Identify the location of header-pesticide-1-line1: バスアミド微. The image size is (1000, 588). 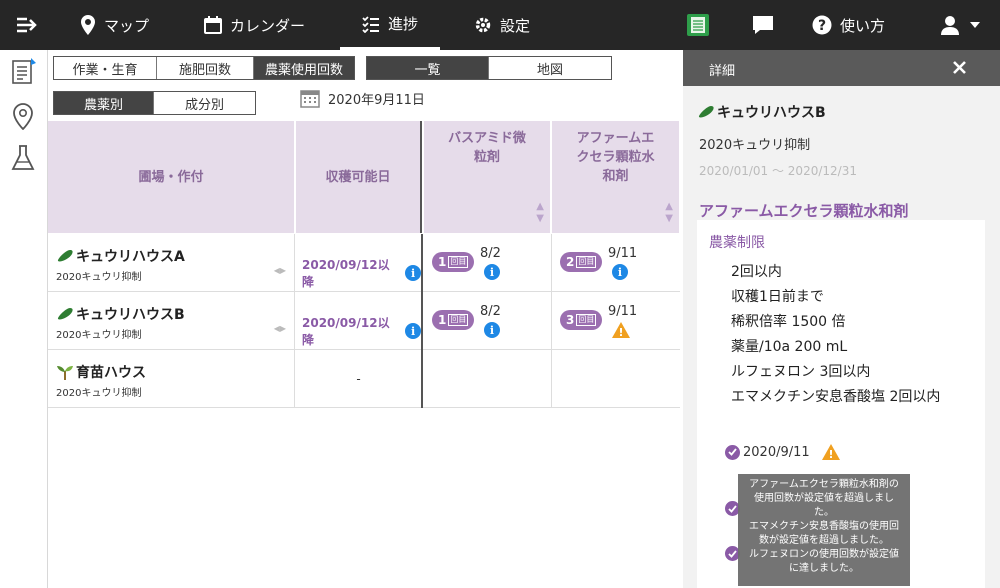
(487, 138).